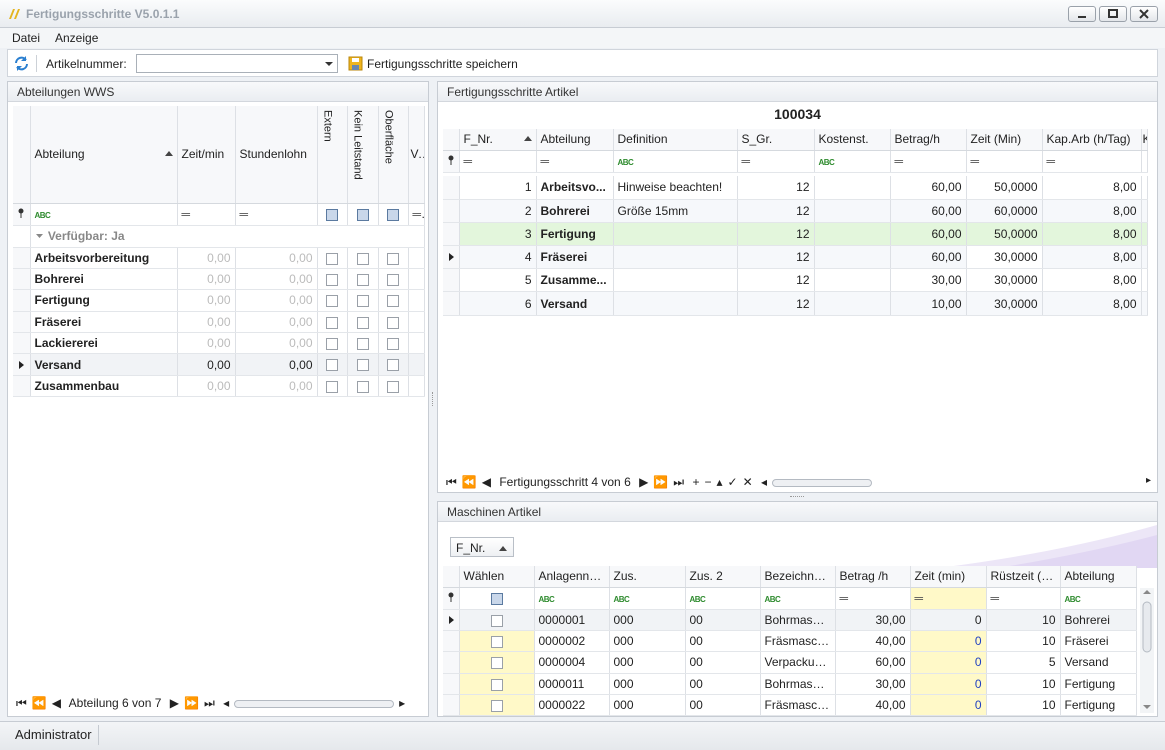 This screenshot has width=1165, height=750. Describe the element at coordinates (219, 300) in the screenshot. I see `table-row: Fertigung 0,00 0,00` at that location.